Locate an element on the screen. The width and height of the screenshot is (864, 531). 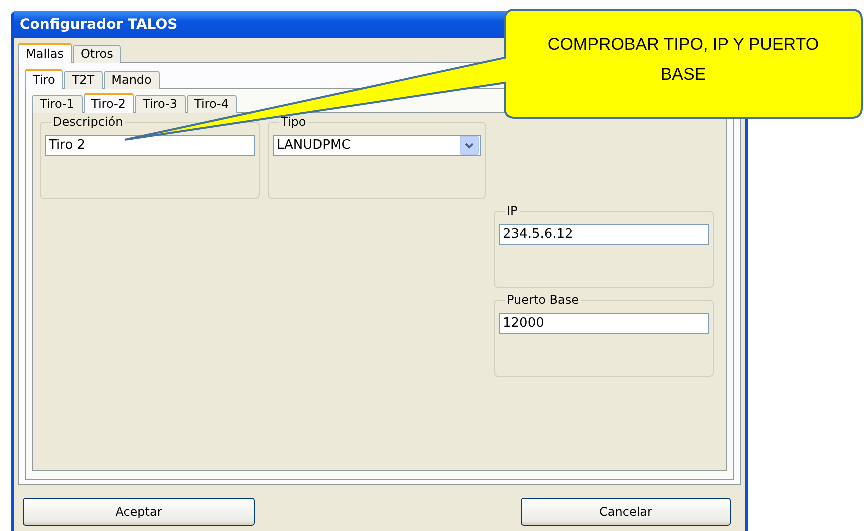
group-label: Descripción is located at coordinates (88, 122).